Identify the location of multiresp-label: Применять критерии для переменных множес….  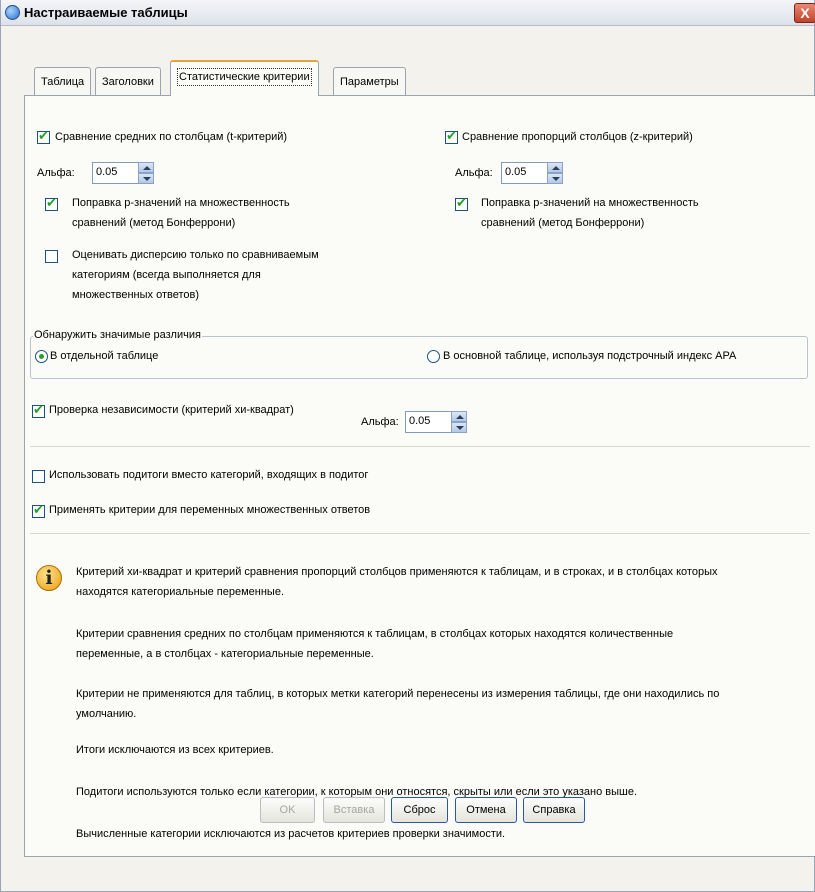
(210, 510).